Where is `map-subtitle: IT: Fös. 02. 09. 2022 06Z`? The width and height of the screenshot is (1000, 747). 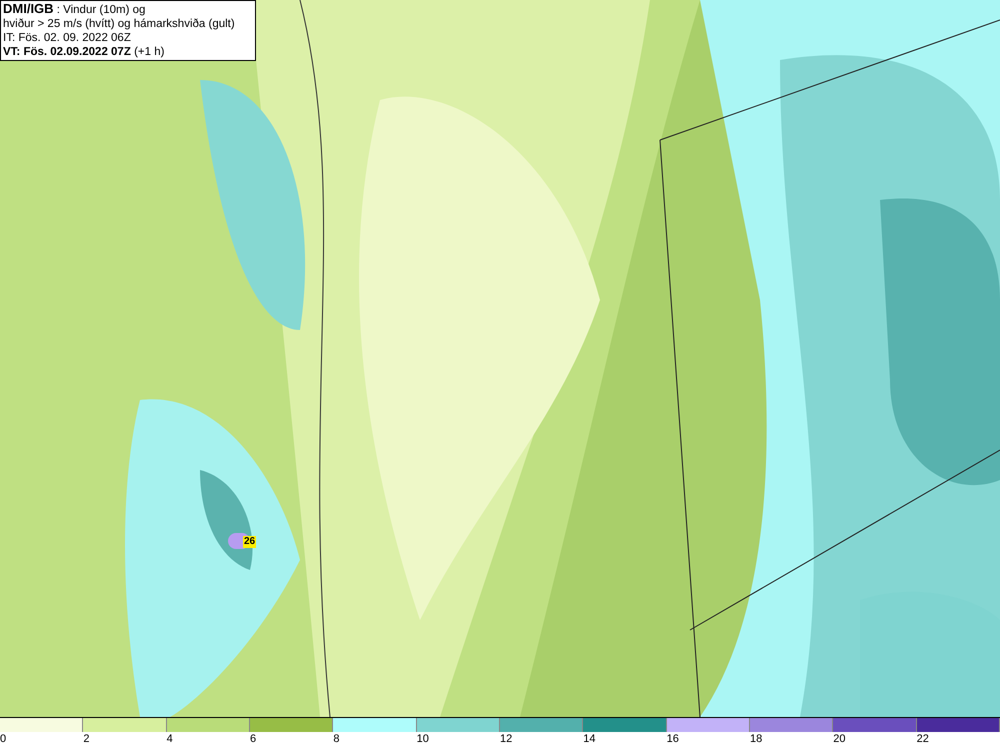 map-subtitle: IT: Fös. 02. 09. 2022 06Z is located at coordinates (67, 38).